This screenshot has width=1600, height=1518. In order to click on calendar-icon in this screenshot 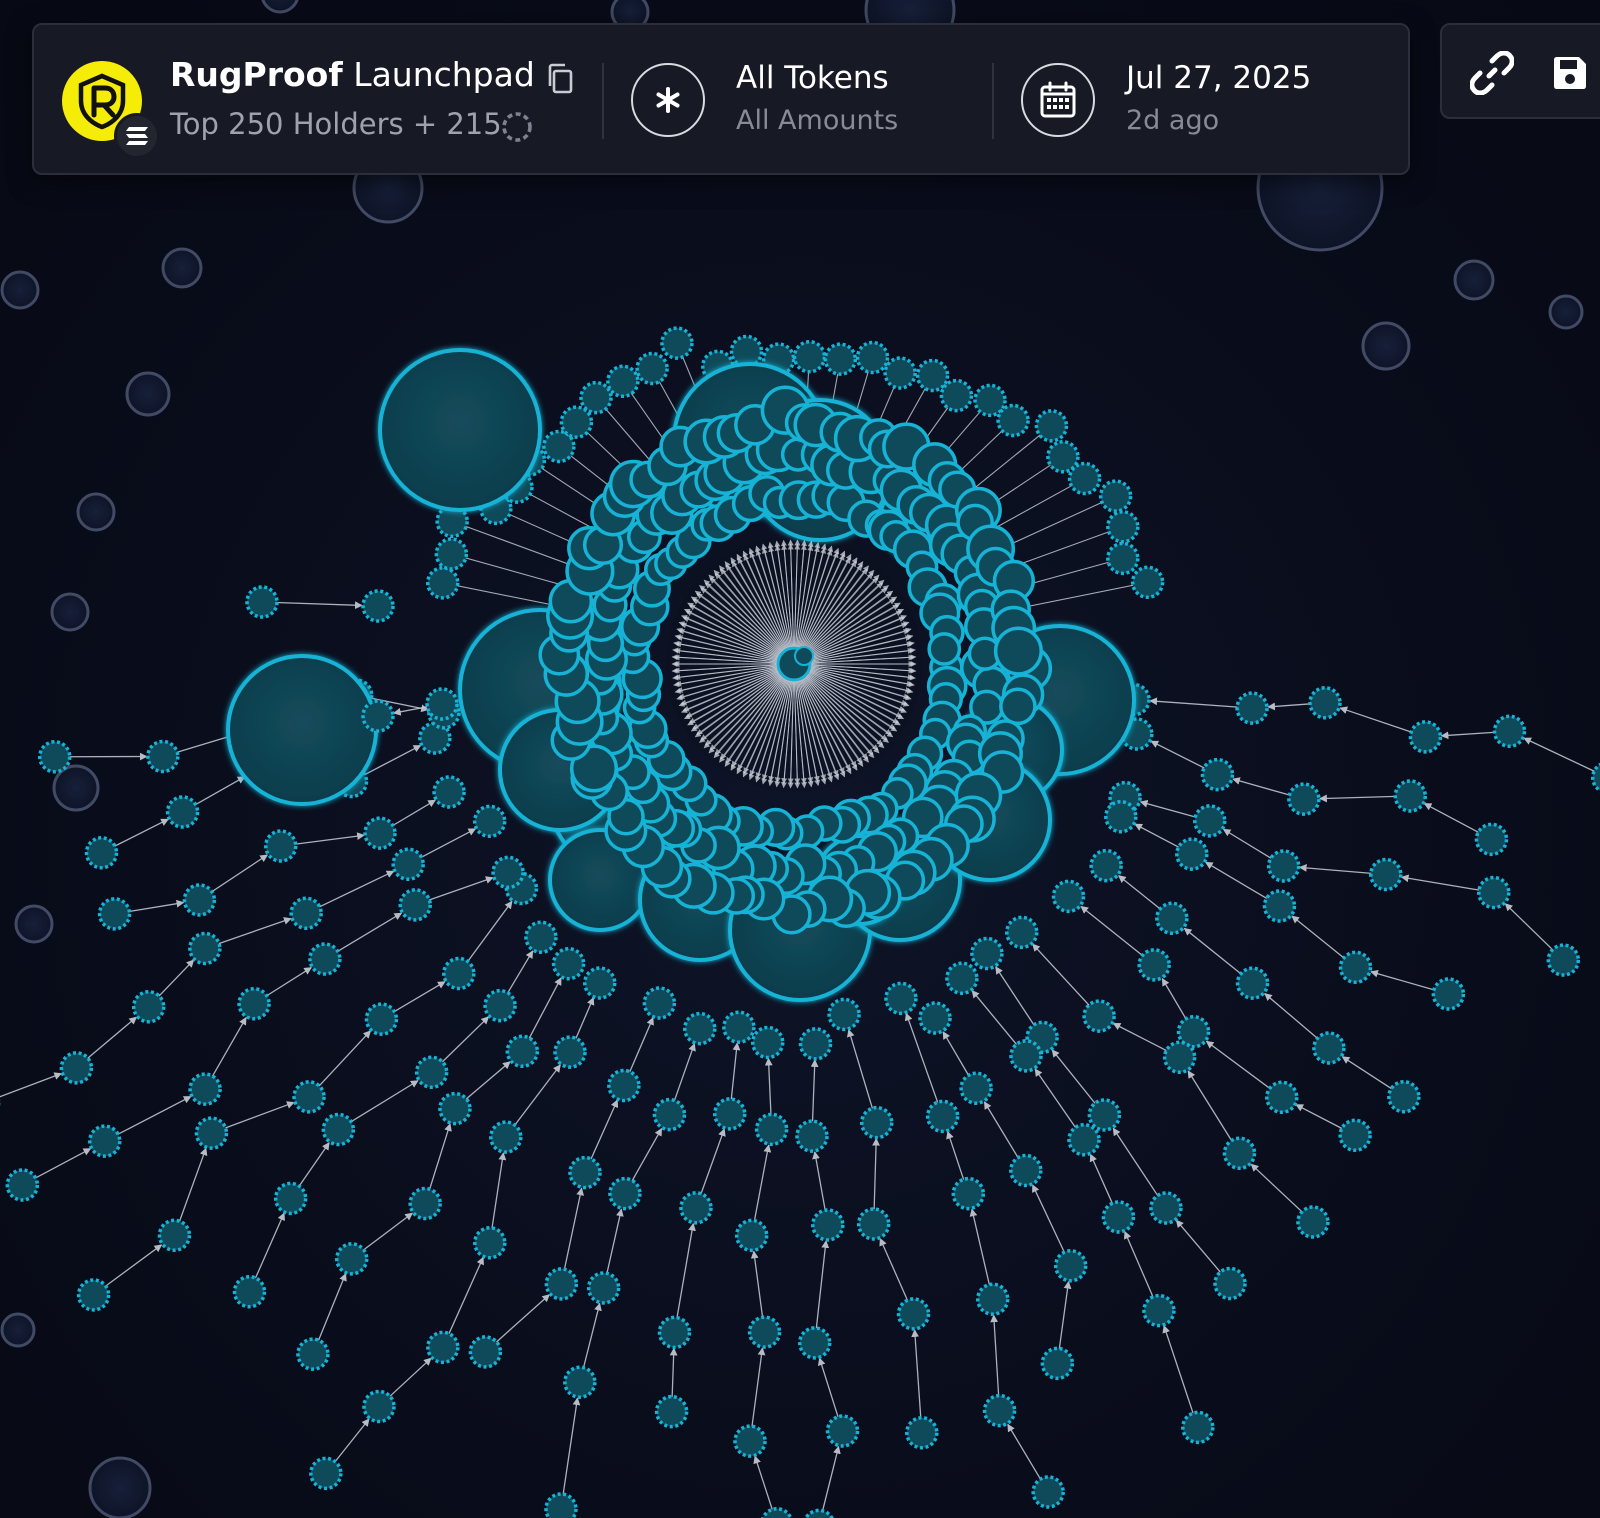, I will do `click(1058, 100)`.